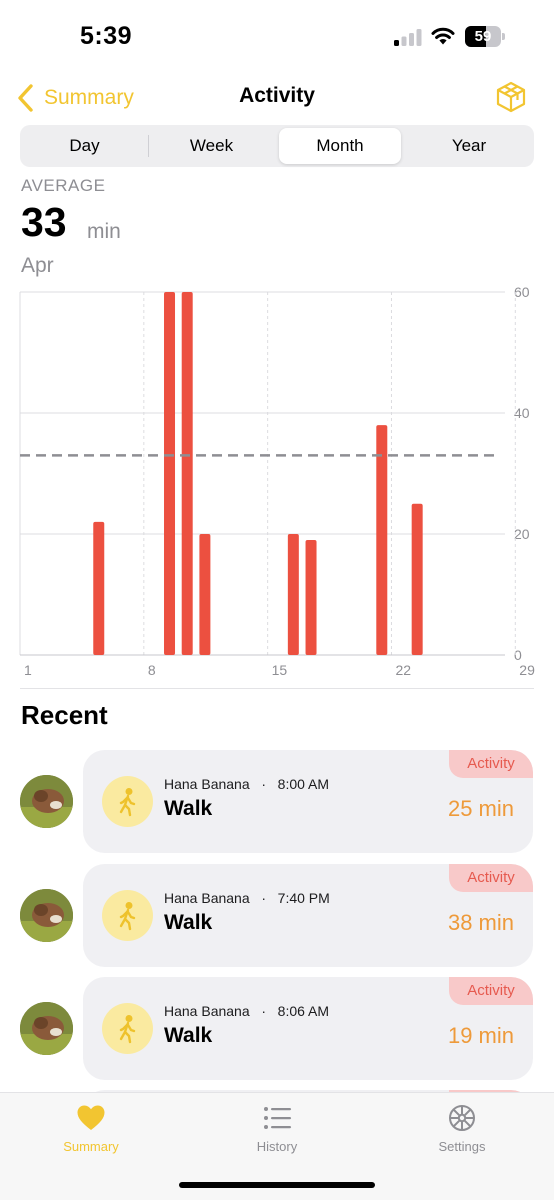  I want to click on section-divider, so click(277, 688).